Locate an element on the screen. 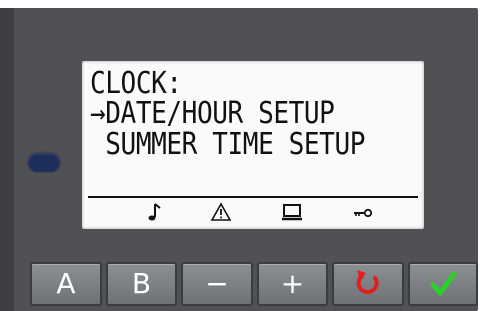 This screenshot has width=482, height=311. monitor-icon is located at coordinates (292, 212).